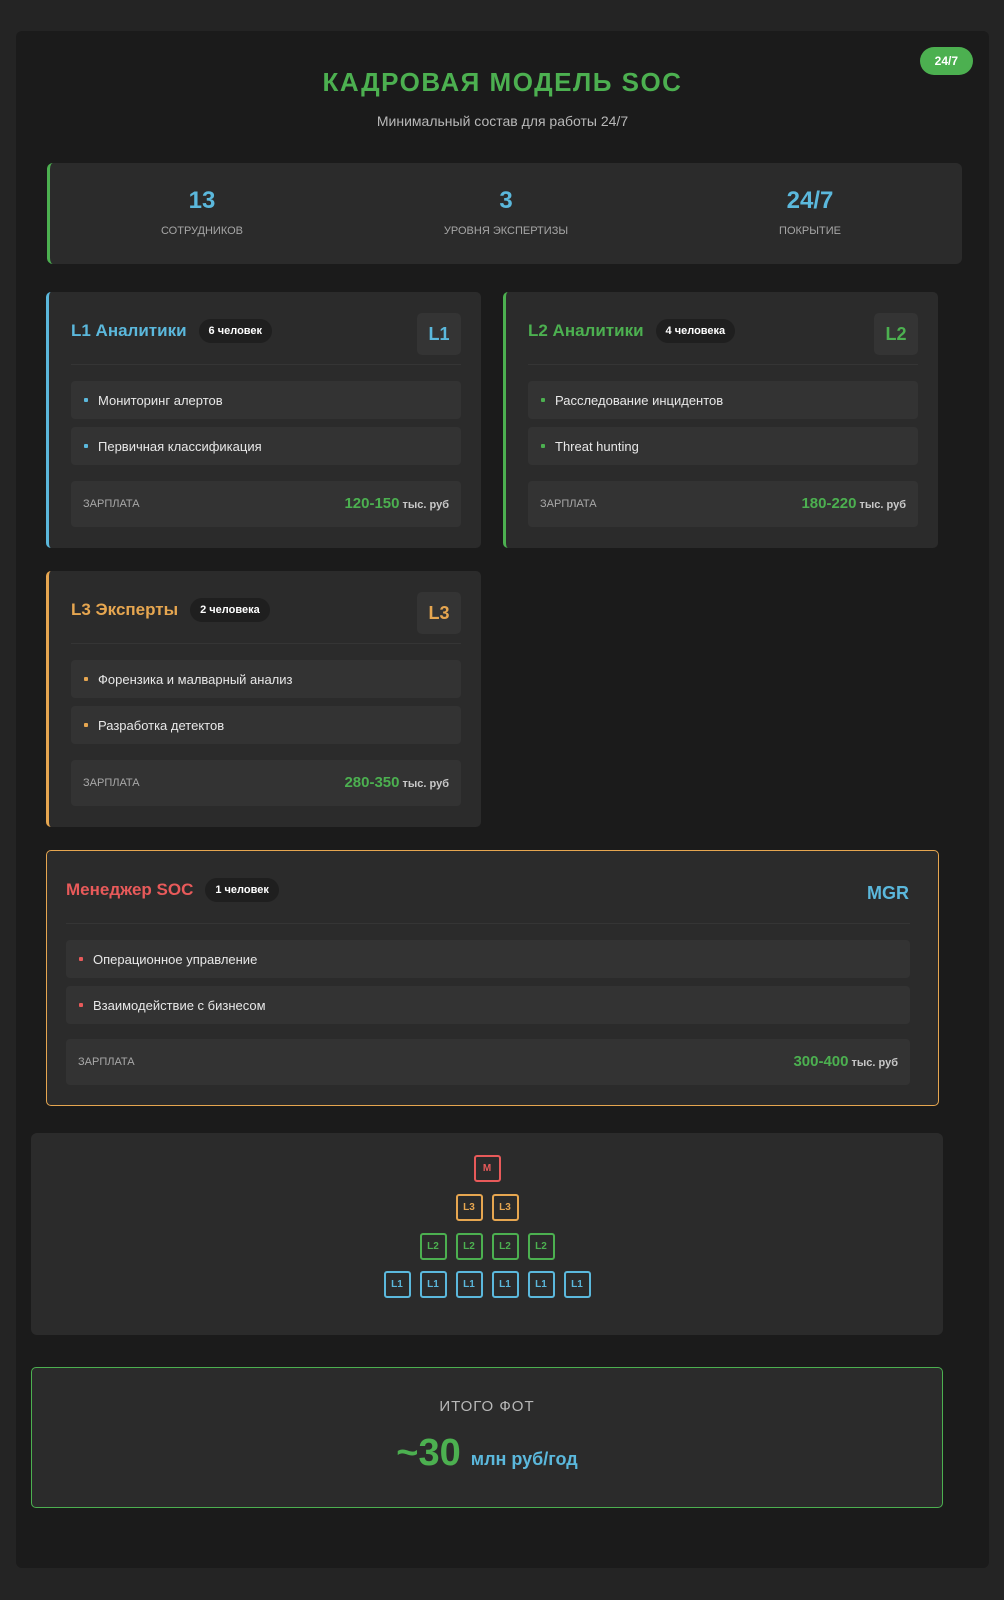 This screenshot has width=1004, height=1600. What do you see at coordinates (160, 400) in the screenshot?
I see `duty-label: Мониторинг алертов` at bounding box center [160, 400].